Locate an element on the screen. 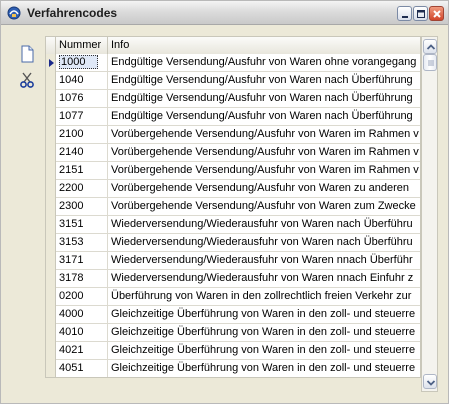 This screenshot has width=449, height=404. cell-nummer: 1077 is located at coordinates (82, 117).